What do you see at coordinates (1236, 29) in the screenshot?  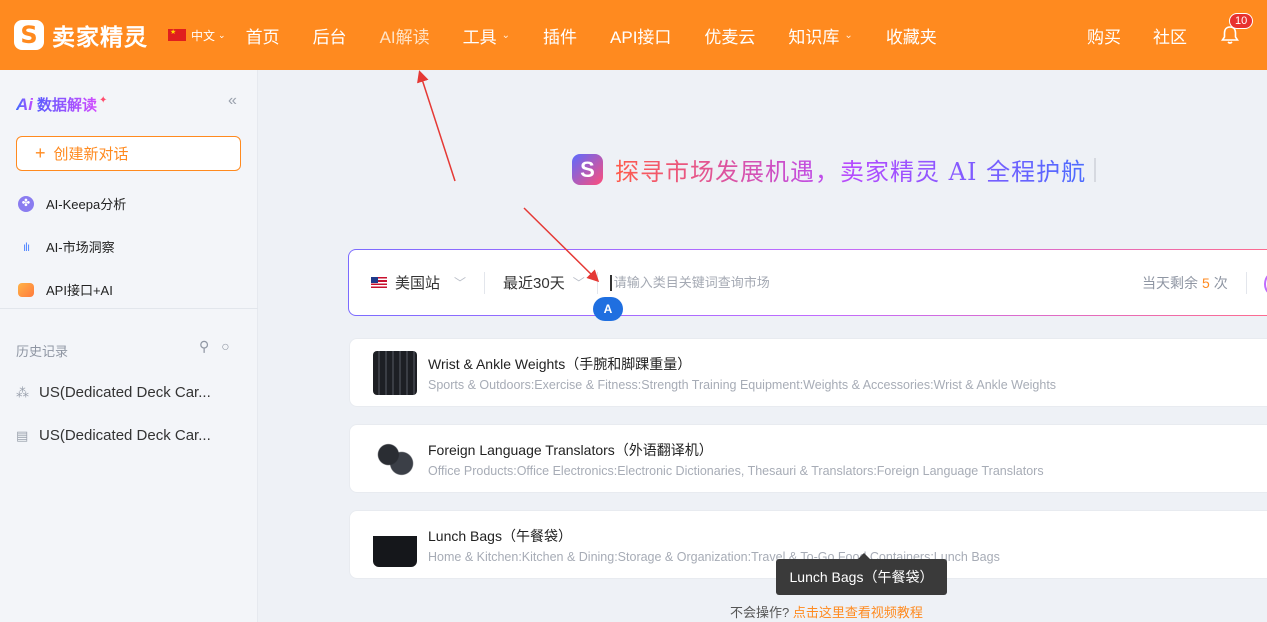 I see `notification-bell-icon: 10` at bounding box center [1236, 29].